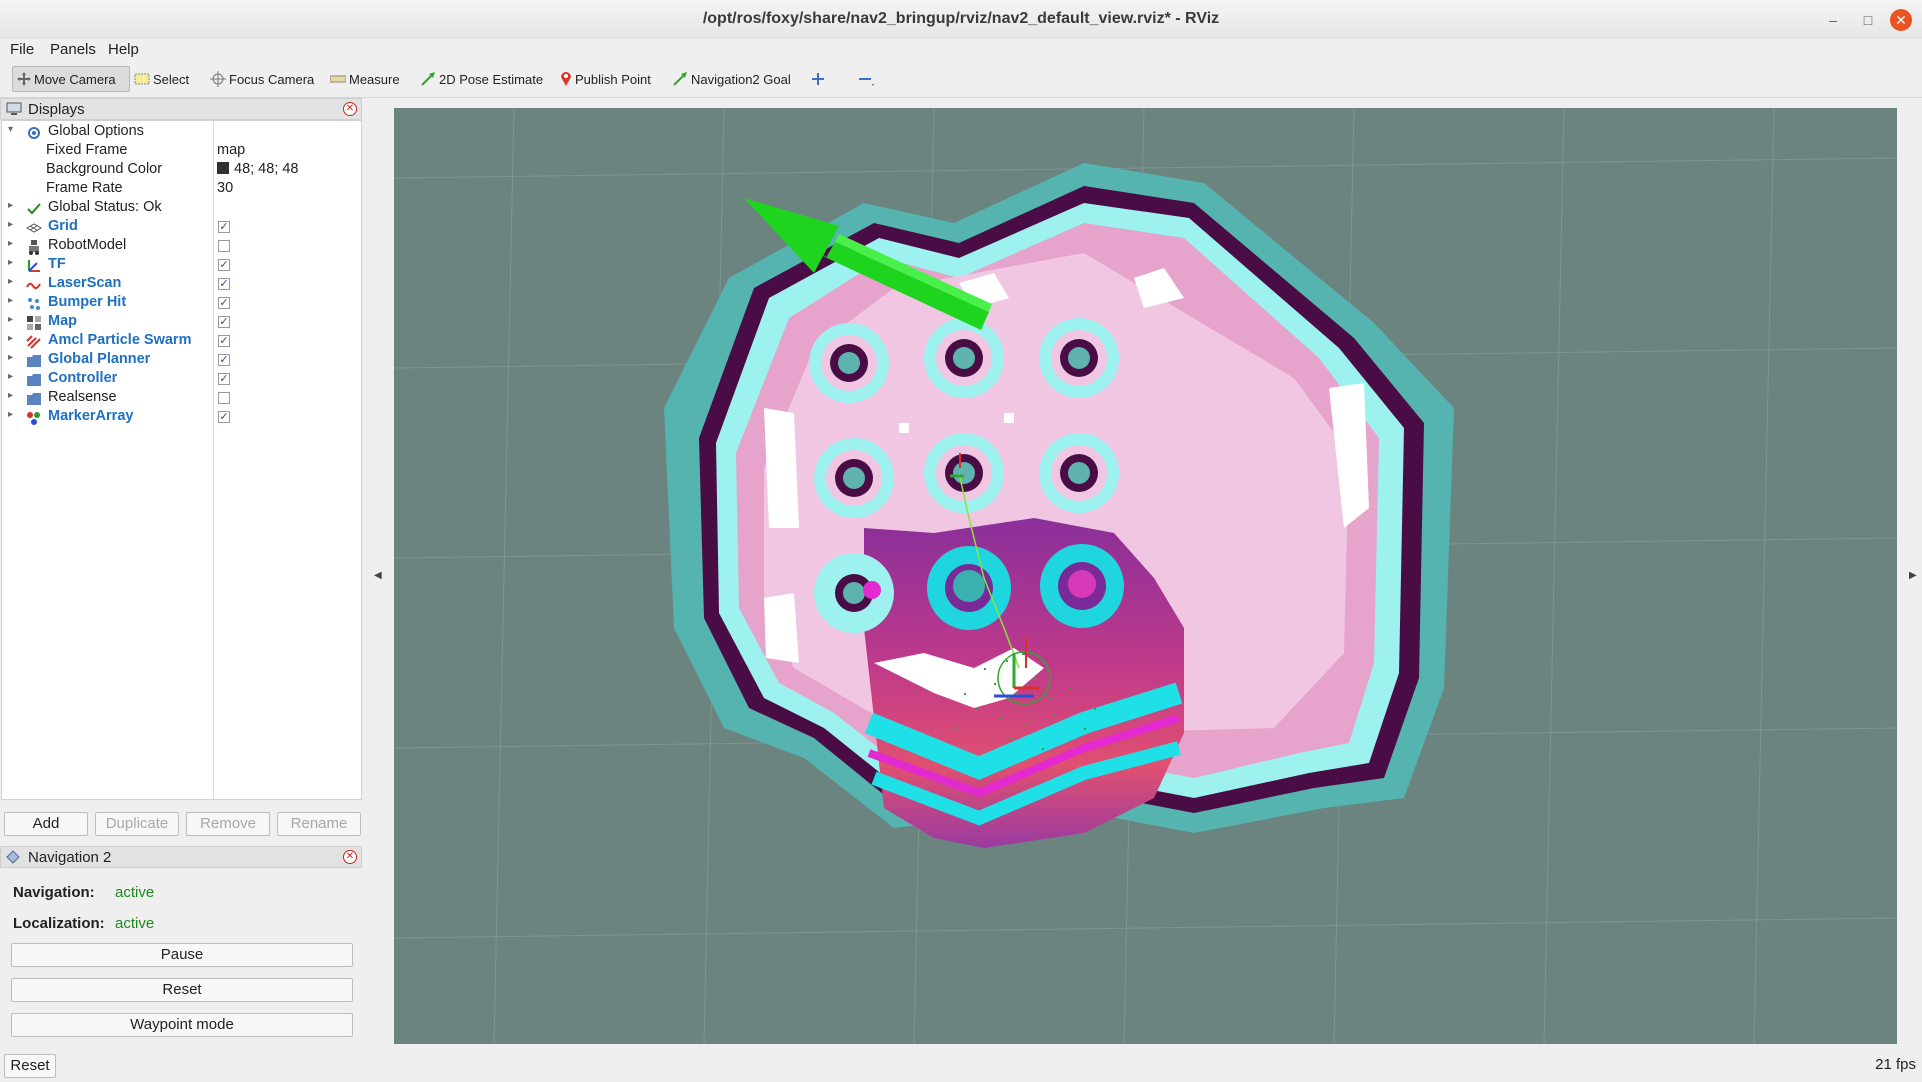 The width and height of the screenshot is (1922, 1082). Describe the element at coordinates (59, 923) in the screenshot. I see `localization-status-label: Localization:` at that location.